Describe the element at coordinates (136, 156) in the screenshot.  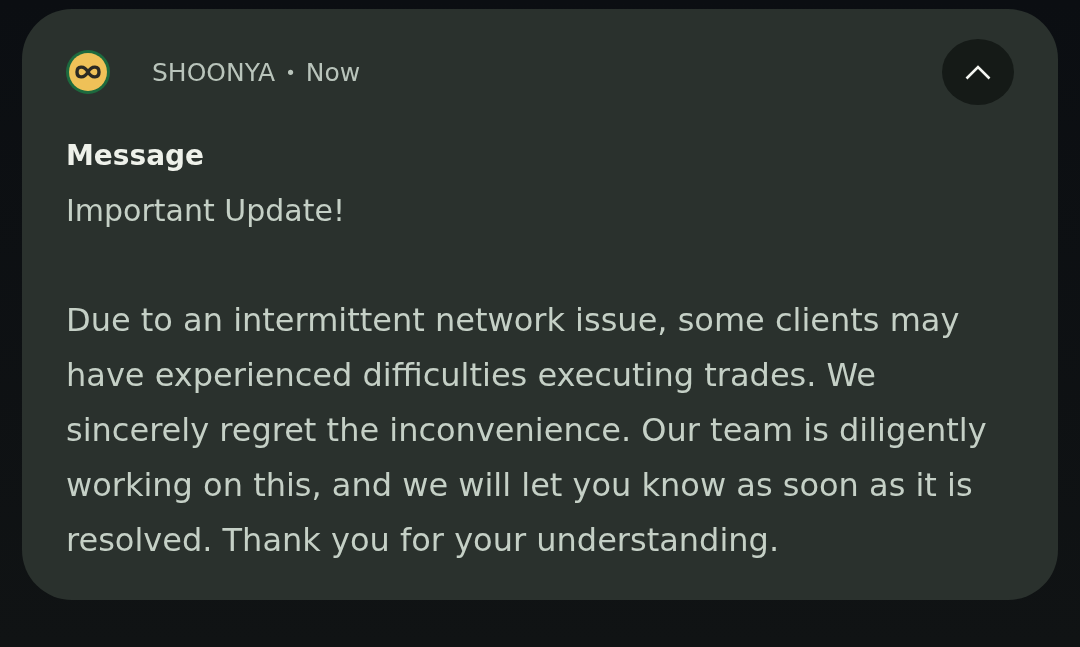
I see `notification-title: Message` at that location.